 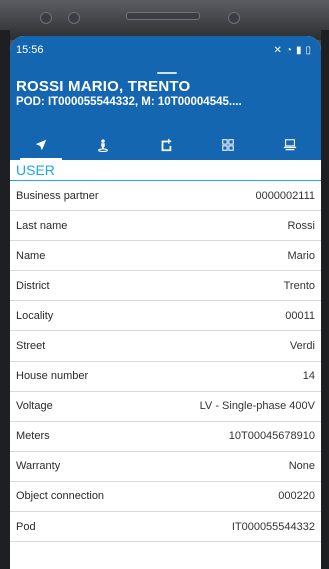 I want to click on front-camera-icon, so click(x=234, y=18).